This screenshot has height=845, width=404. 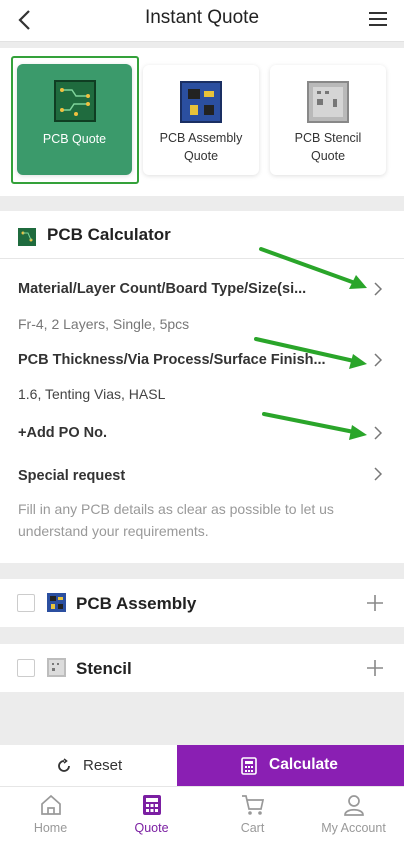 What do you see at coordinates (50, 816) in the screenshot?
I see `tab-home: Home` at bounding box center [50, 816].